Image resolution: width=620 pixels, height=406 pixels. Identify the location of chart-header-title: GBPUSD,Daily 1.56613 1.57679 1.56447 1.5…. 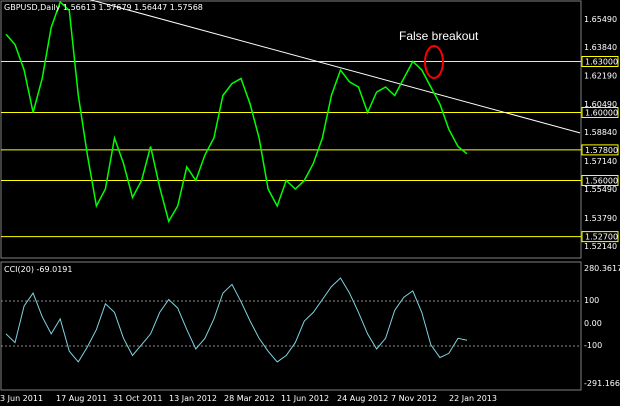
(103, 7).